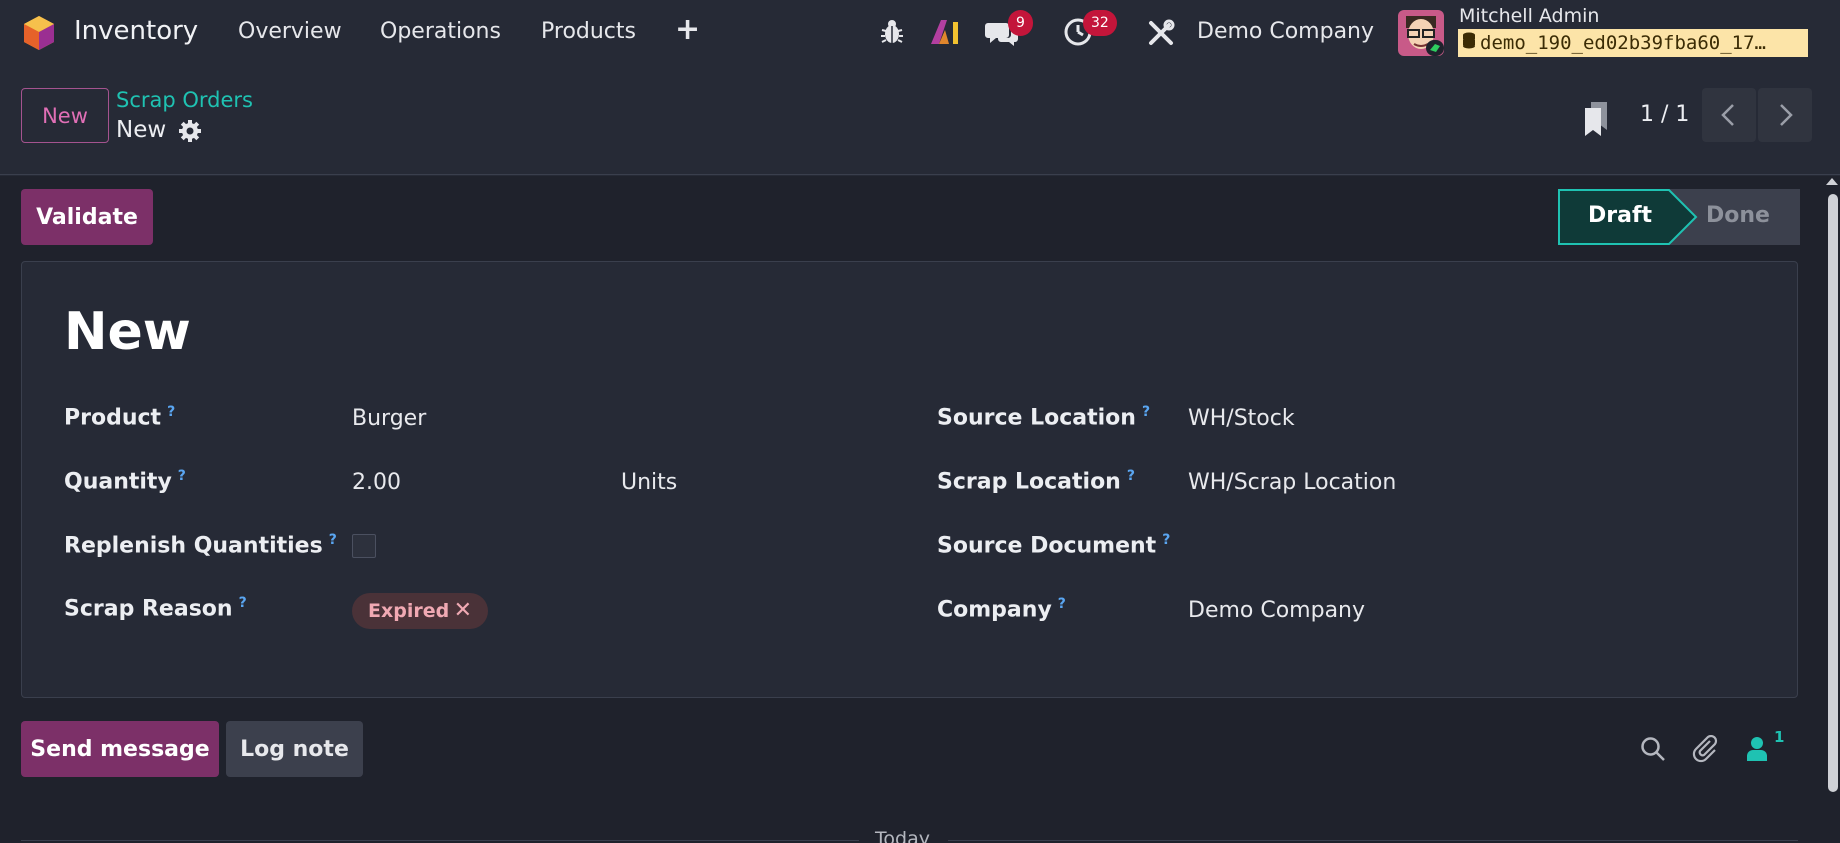 The width and height of the screenshot is (1840, 843). Describe the element at coordinates (1664, 114) in the screenshot. I see `pager-value: 1 / 1` at that location.